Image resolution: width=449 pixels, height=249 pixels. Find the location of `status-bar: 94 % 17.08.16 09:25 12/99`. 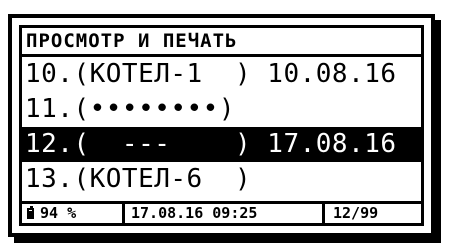

status-bar: 94 % 17.08.16 09:25 12/99 is located at coordinates (221, 212).